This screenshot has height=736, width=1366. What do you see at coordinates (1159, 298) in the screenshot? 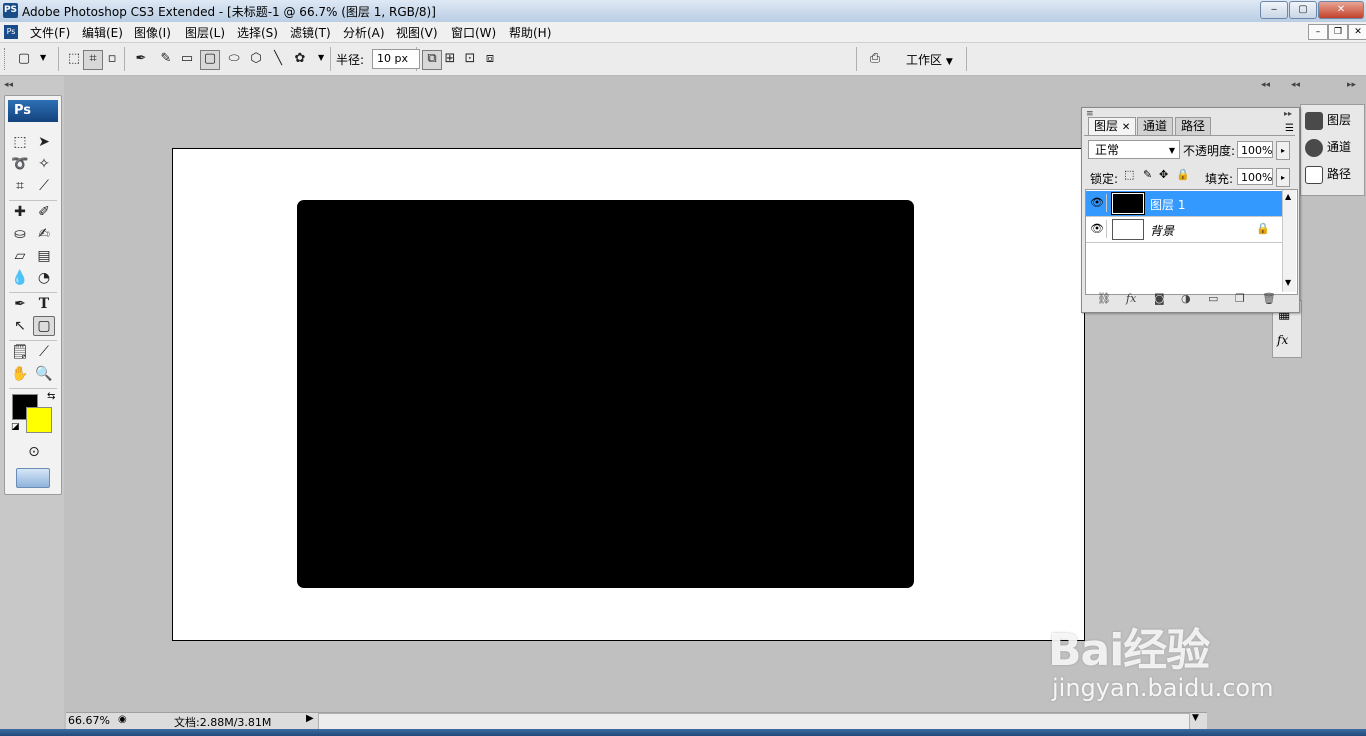
I see `layer-mask-icon: ◙` at bounding box center [1159, 298].